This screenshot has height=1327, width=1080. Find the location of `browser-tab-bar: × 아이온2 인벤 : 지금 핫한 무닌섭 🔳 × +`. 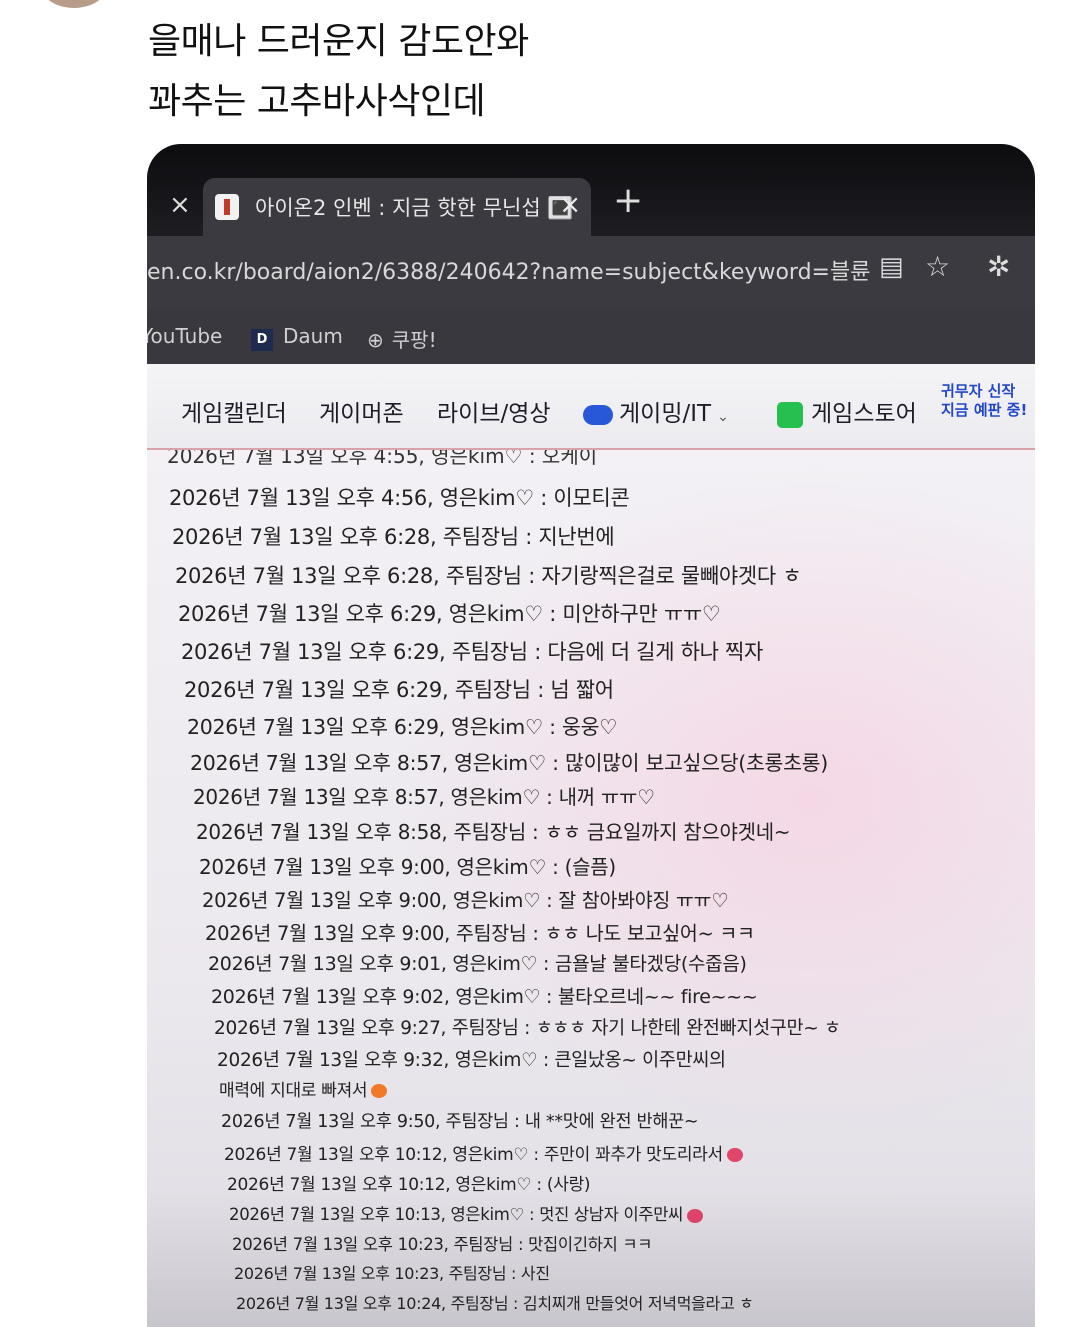

browser-tab-bar: × 아이온2 인벤 : 지금 핫한 무닌섭 🔳 × + is located at coordinates (591, 190).